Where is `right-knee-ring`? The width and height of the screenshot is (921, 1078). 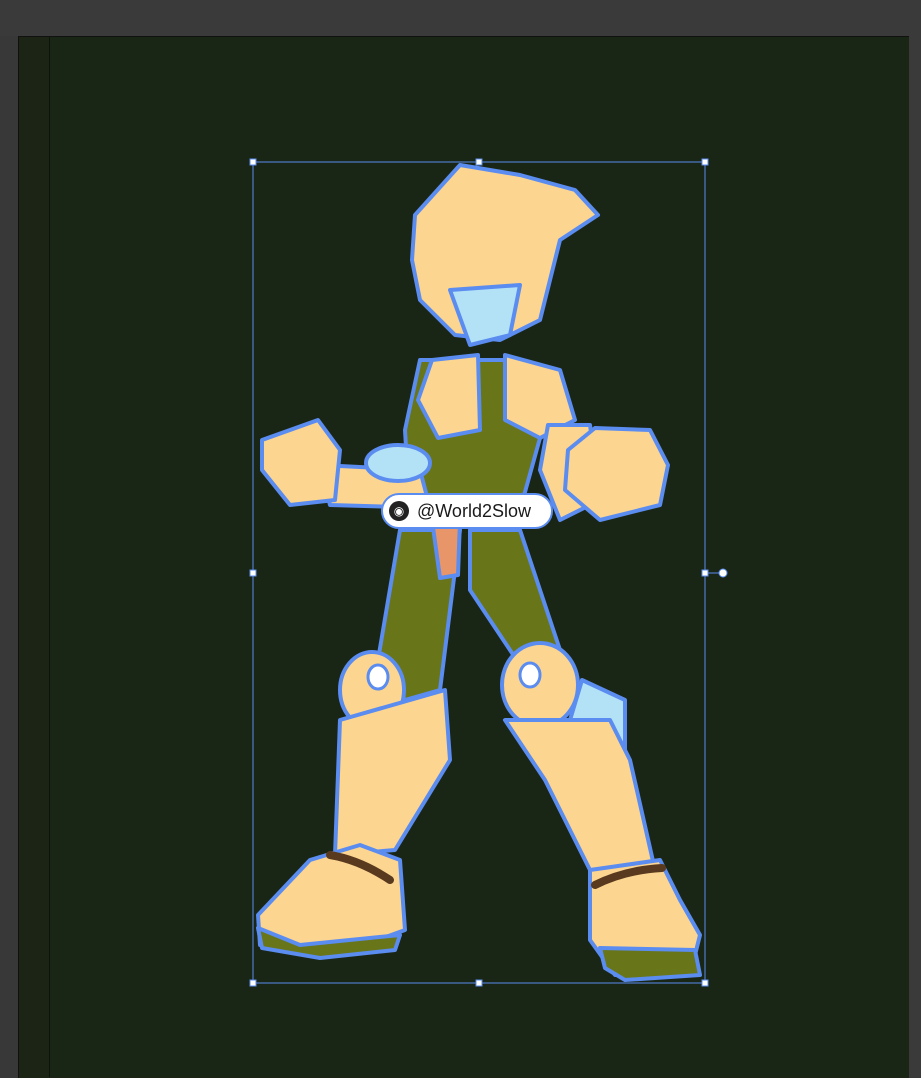
right-knee-ring is located at coordinates (530, 675).